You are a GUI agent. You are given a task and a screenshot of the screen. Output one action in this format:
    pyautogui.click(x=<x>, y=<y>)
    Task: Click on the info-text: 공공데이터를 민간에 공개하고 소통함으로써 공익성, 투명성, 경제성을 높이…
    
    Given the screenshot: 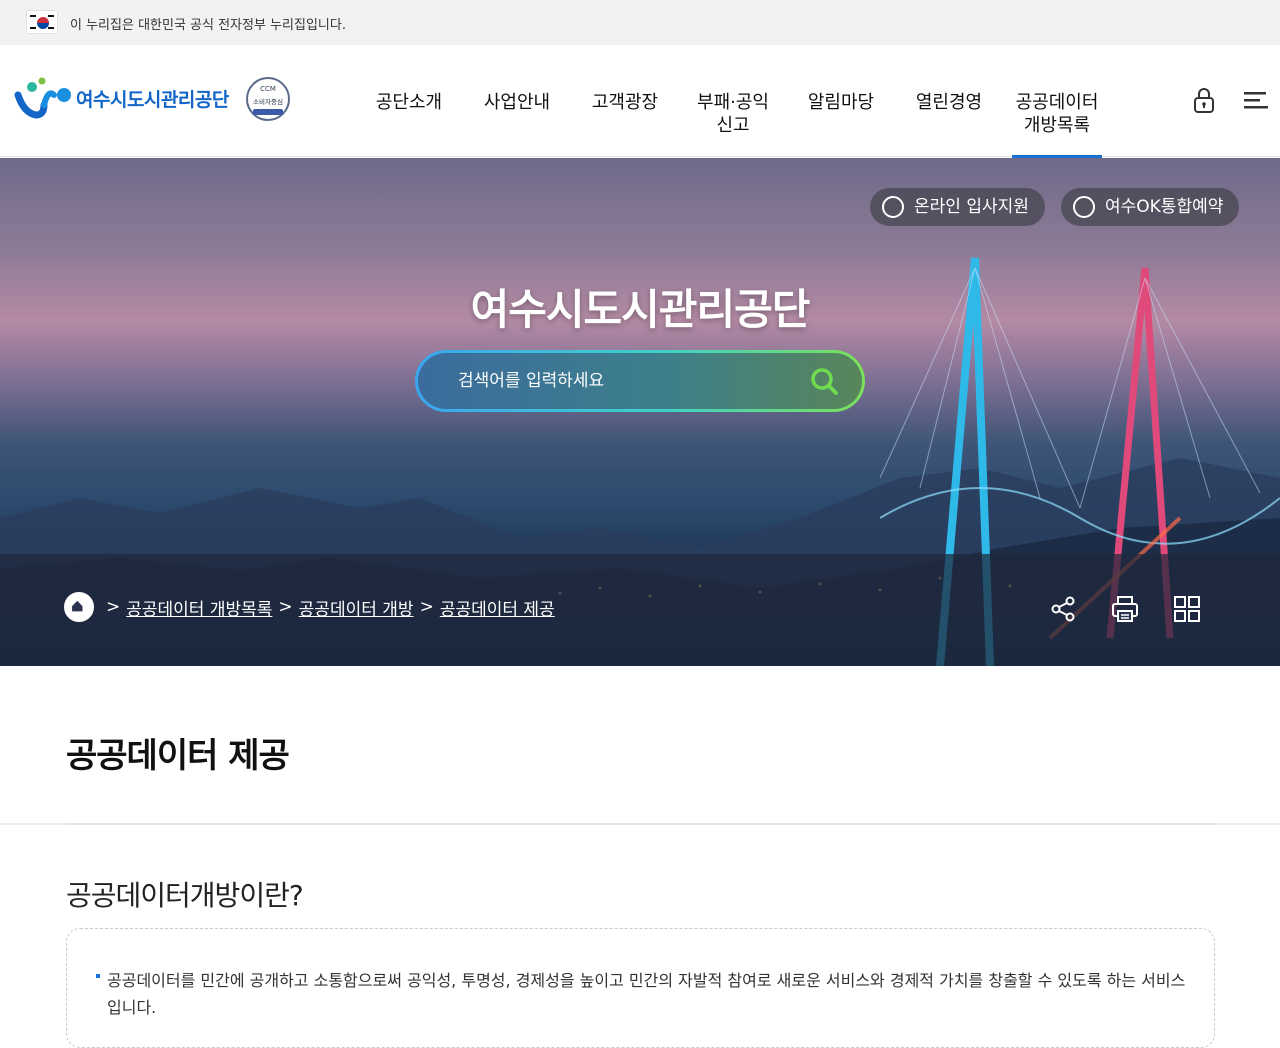 What is the action you would take?
    pyautogui.click(x=646, y=994)
    